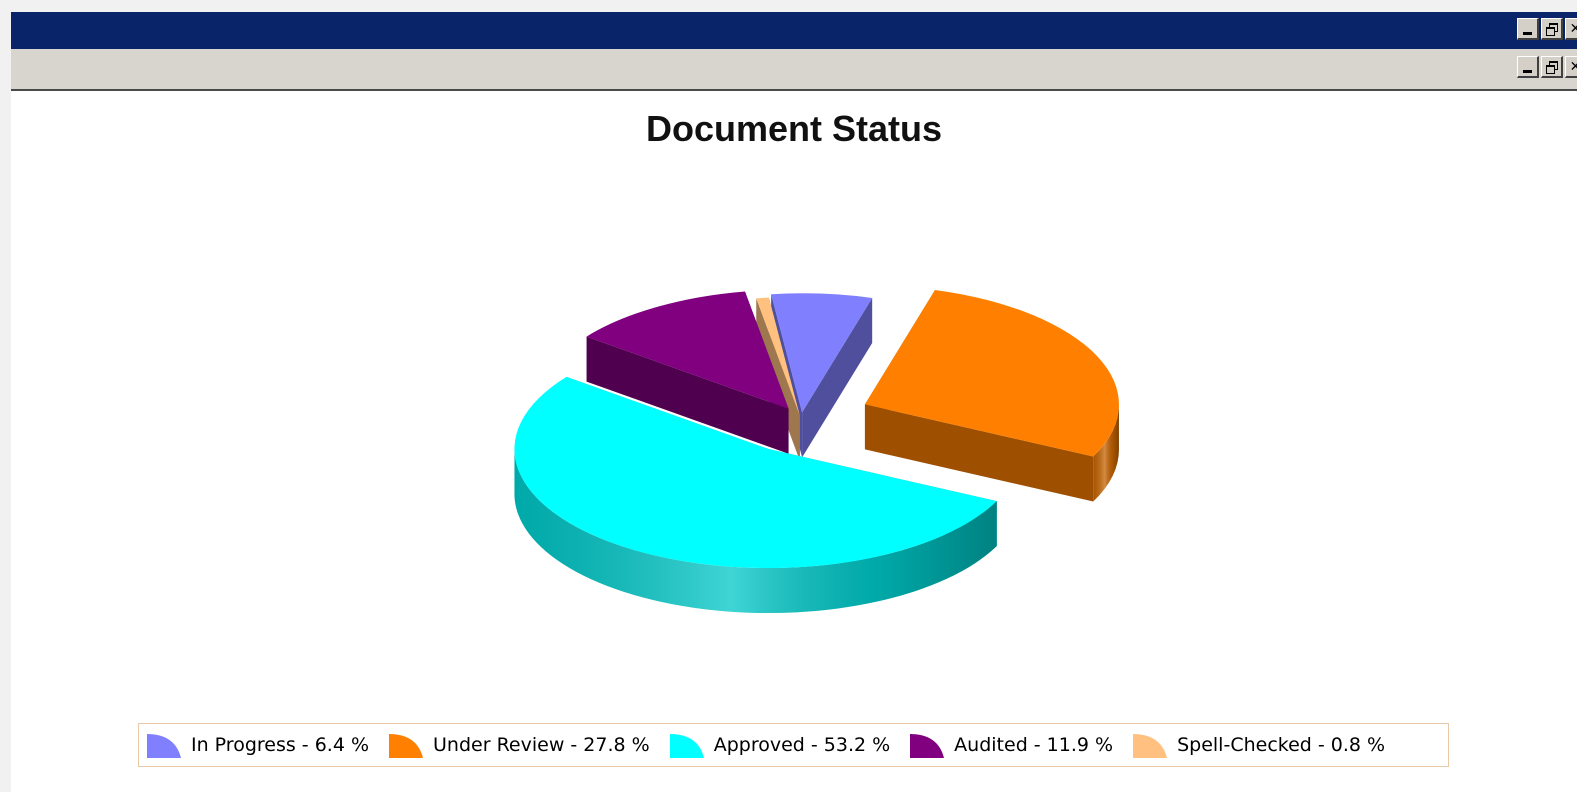 This screenshot has height=792, width=1577. Describe the element at coordinates (802, 745) in the screenshot. I see `legend-label: Approved - 53.2 %` at that location.